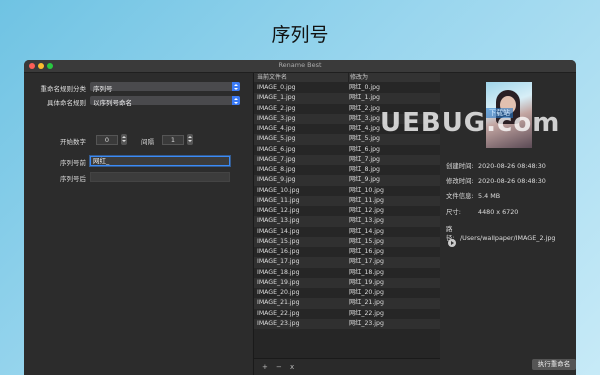 The height and width of the screenshot is (375, 600). What do you see at coordinates (347, 252) in the screenshot?
I see `list-item: IMAGE_16.jpg 网红_16.jpg` at bounding box center [347, 252].